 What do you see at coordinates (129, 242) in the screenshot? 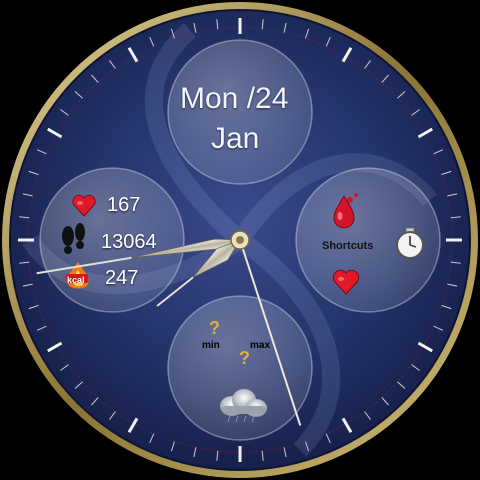
I see `steps-value: 13064` at bounding box center [129, 242].